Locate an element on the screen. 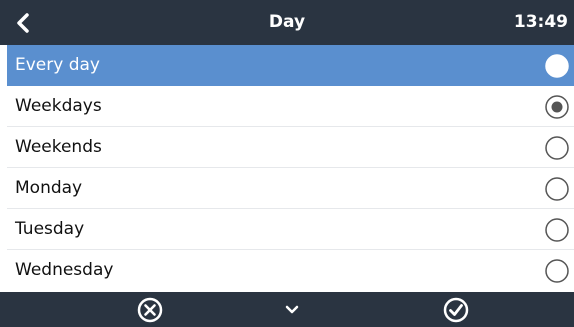  page-title: Day is located at coordinates (287, 22).